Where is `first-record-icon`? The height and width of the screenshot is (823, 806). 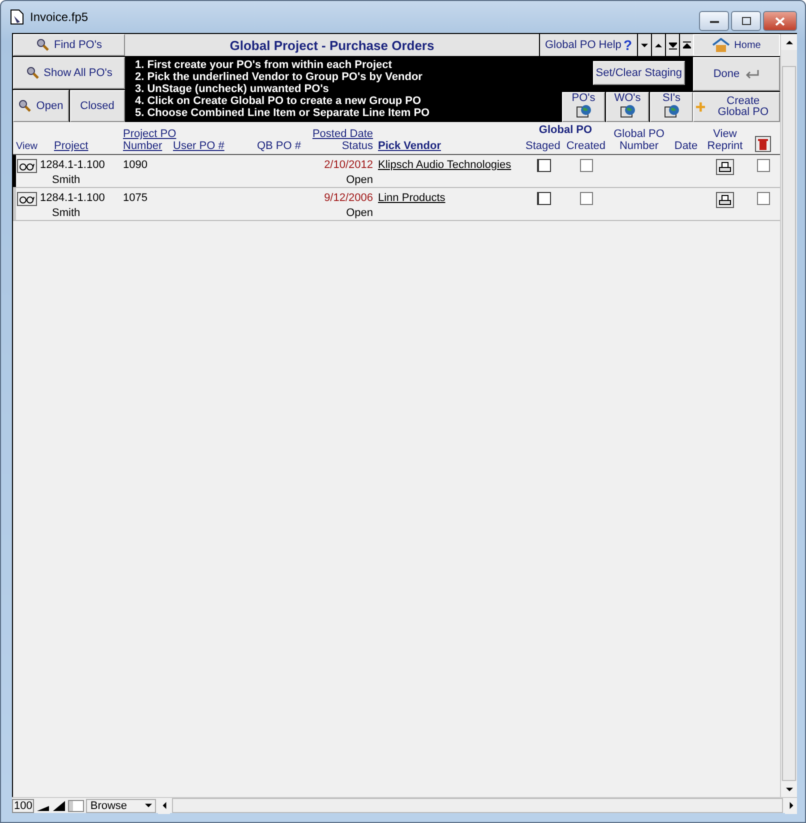 first-record-icon is located at coordinates (686, 45).